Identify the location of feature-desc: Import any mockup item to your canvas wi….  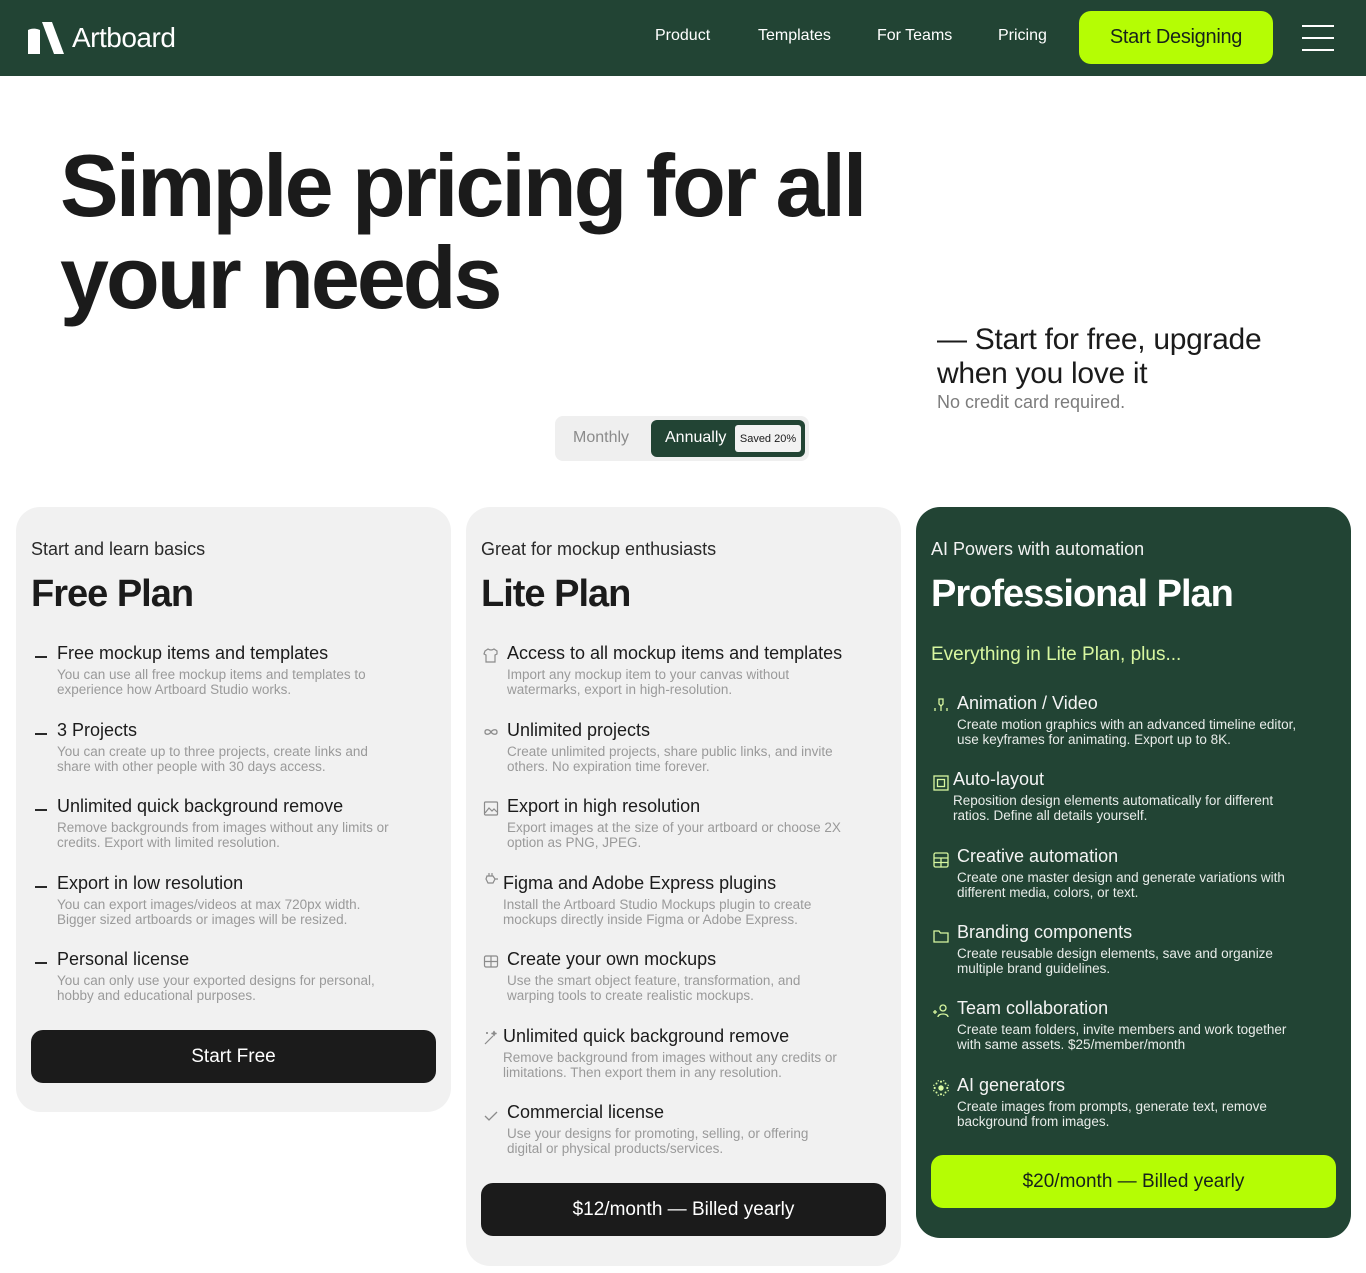
(648, 682).